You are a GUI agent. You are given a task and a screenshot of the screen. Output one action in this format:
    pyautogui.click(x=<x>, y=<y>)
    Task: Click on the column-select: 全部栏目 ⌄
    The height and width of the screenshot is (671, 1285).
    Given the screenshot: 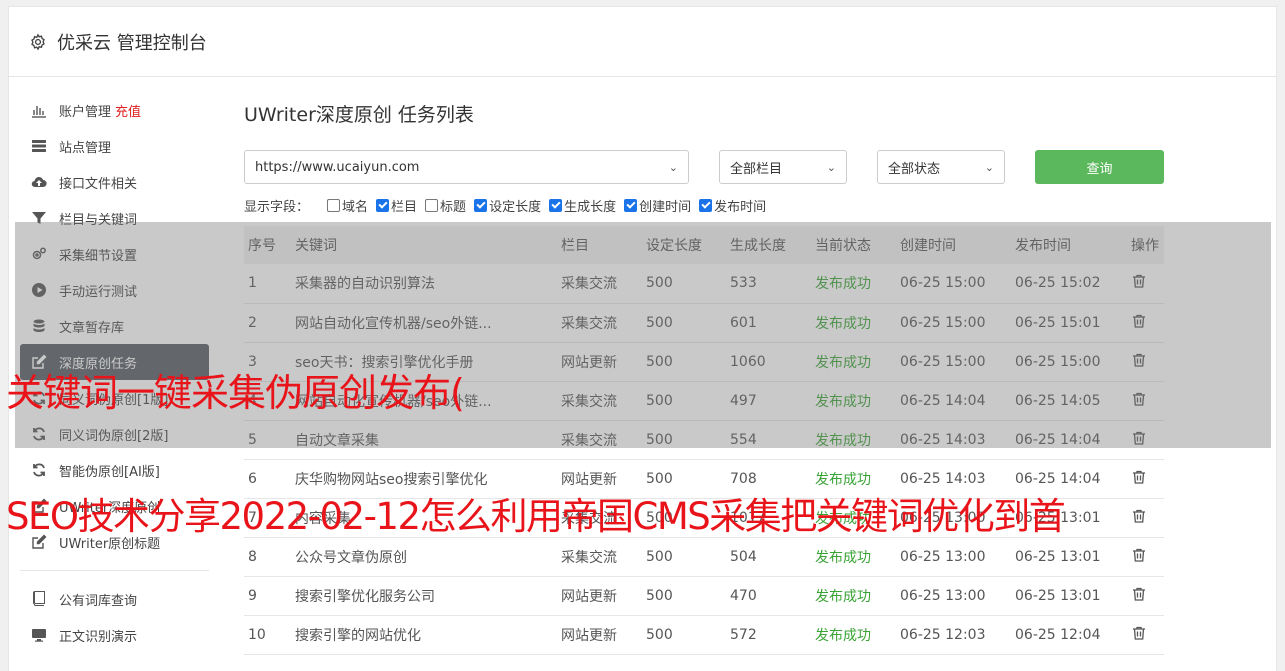 What is the action you would take?
    pyautogui.click(x=783, y=167)
    